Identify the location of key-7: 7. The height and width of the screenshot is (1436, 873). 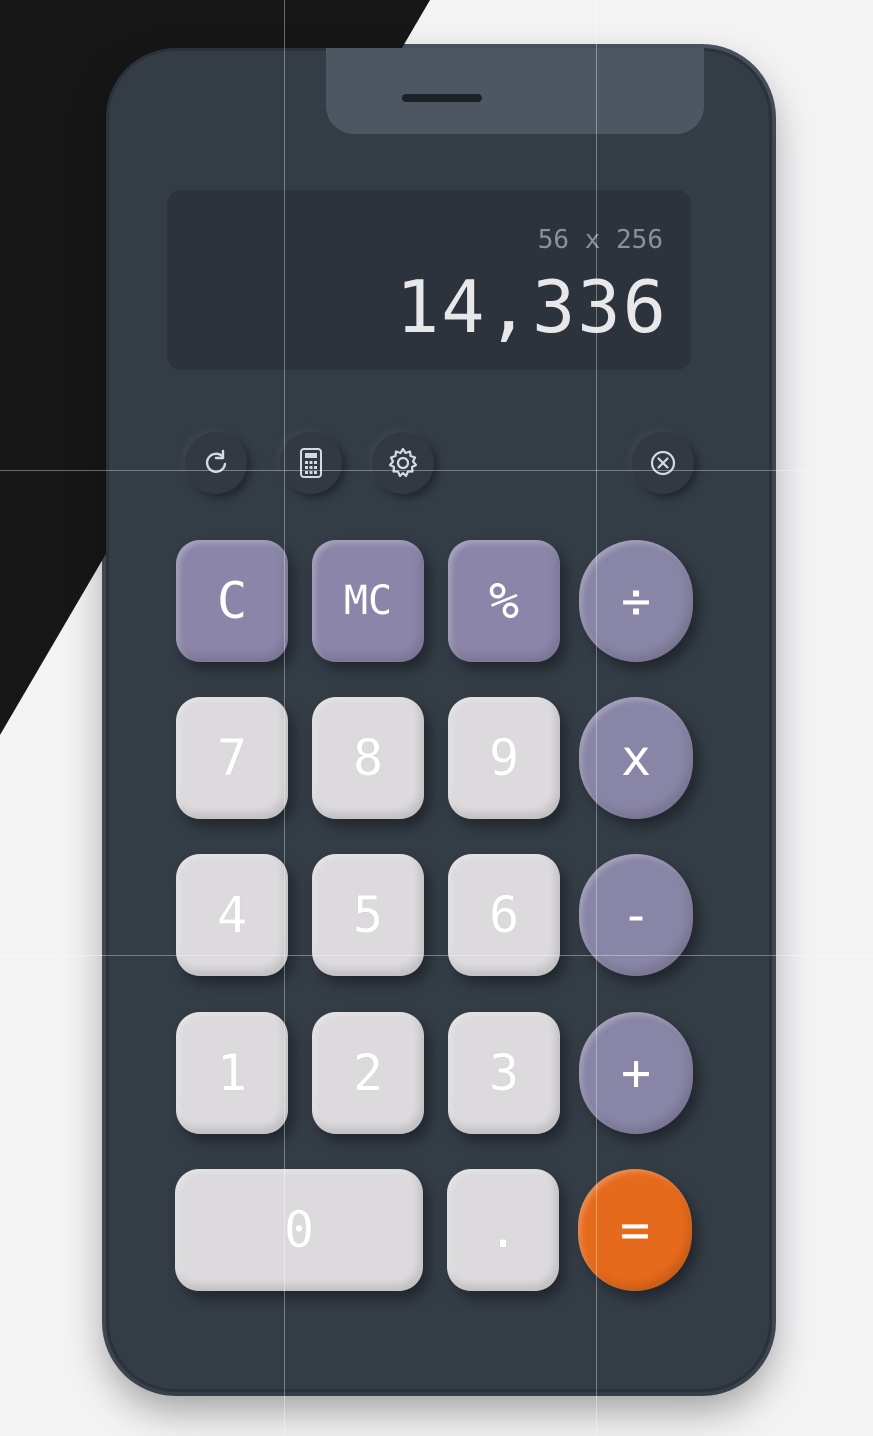
(232, 758).